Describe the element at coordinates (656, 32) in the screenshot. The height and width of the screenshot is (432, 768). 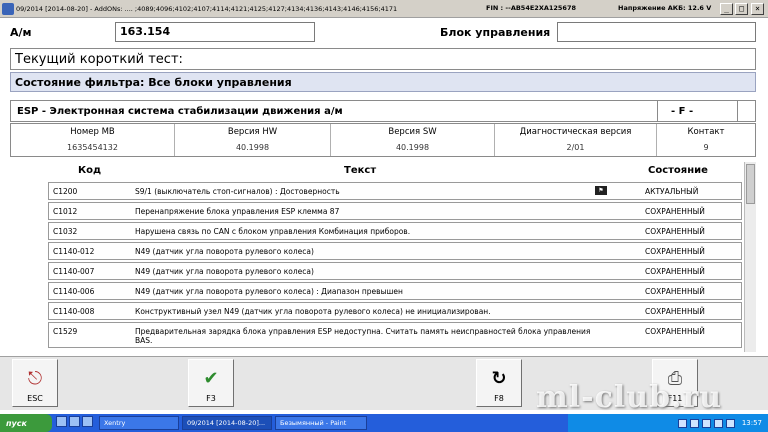
I see `control-unit-field` at that location.